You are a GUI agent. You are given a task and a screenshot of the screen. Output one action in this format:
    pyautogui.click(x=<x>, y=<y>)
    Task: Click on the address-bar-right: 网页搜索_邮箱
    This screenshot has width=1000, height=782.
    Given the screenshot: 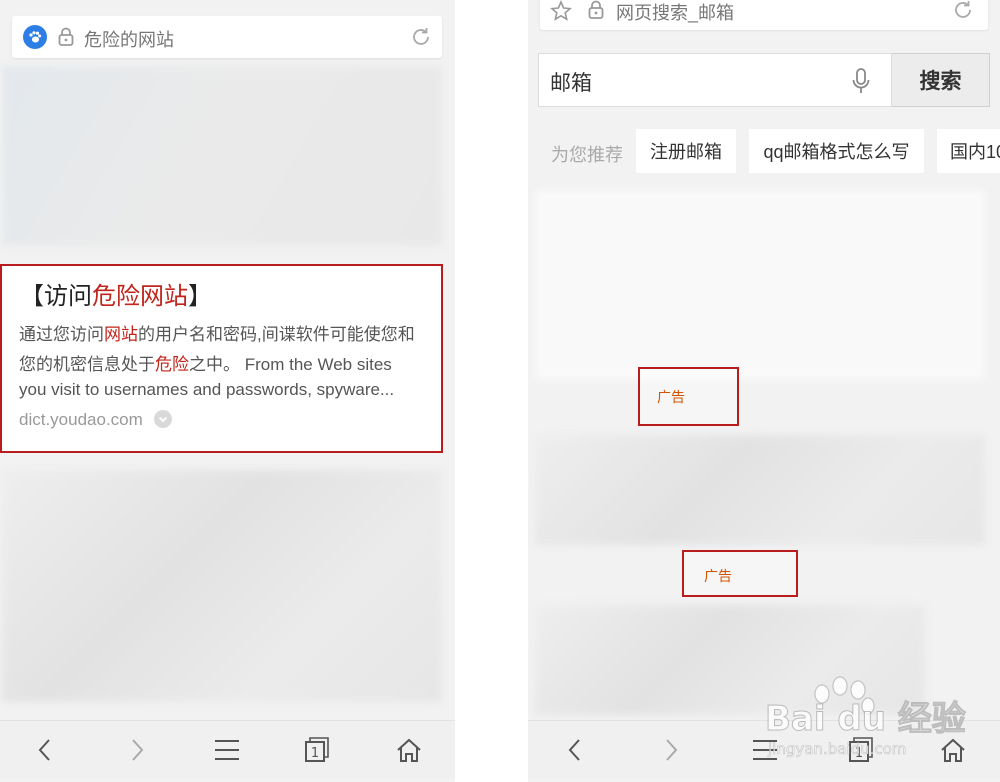 What is the action you would take?
    pyautogui.click(x=764, y=15)
    